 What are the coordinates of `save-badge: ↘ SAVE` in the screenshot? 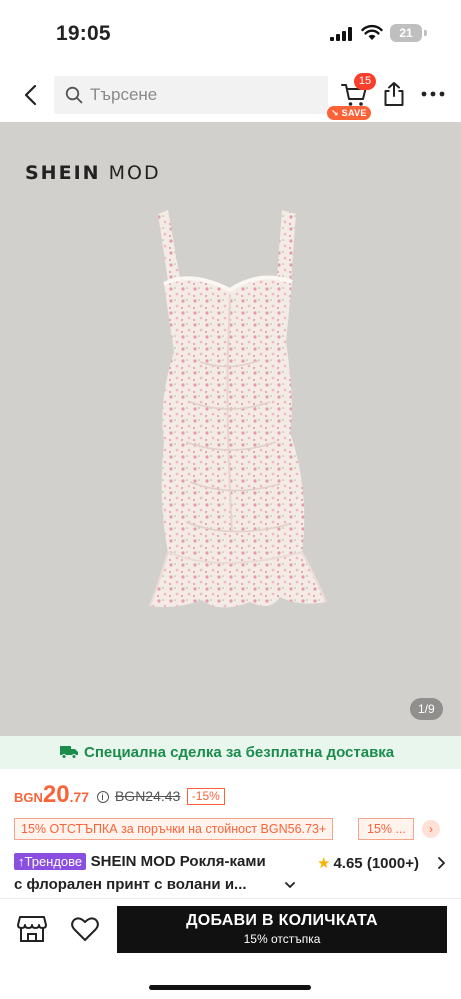 It's located at (349, 113).